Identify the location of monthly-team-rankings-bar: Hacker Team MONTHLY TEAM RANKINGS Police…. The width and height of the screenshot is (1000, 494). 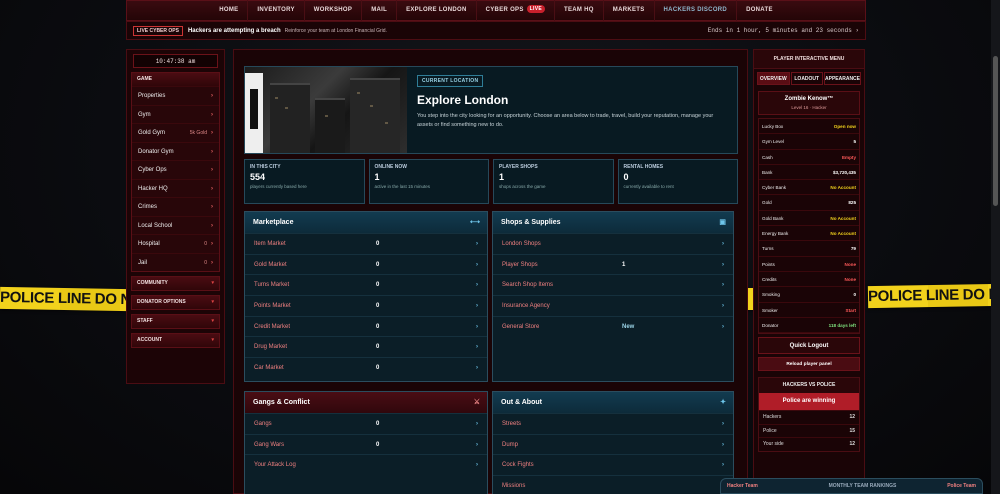
(851, 486).